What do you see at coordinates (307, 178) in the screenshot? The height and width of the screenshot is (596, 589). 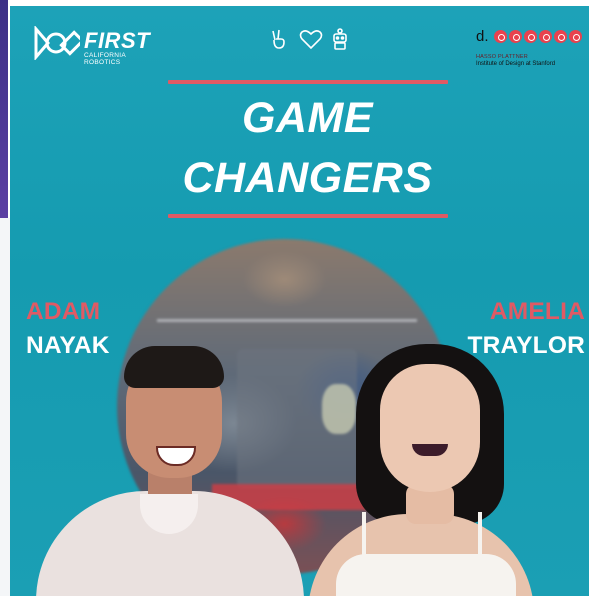 I see `title-line-2: CHANGERS` at bounding box center [307, 178].